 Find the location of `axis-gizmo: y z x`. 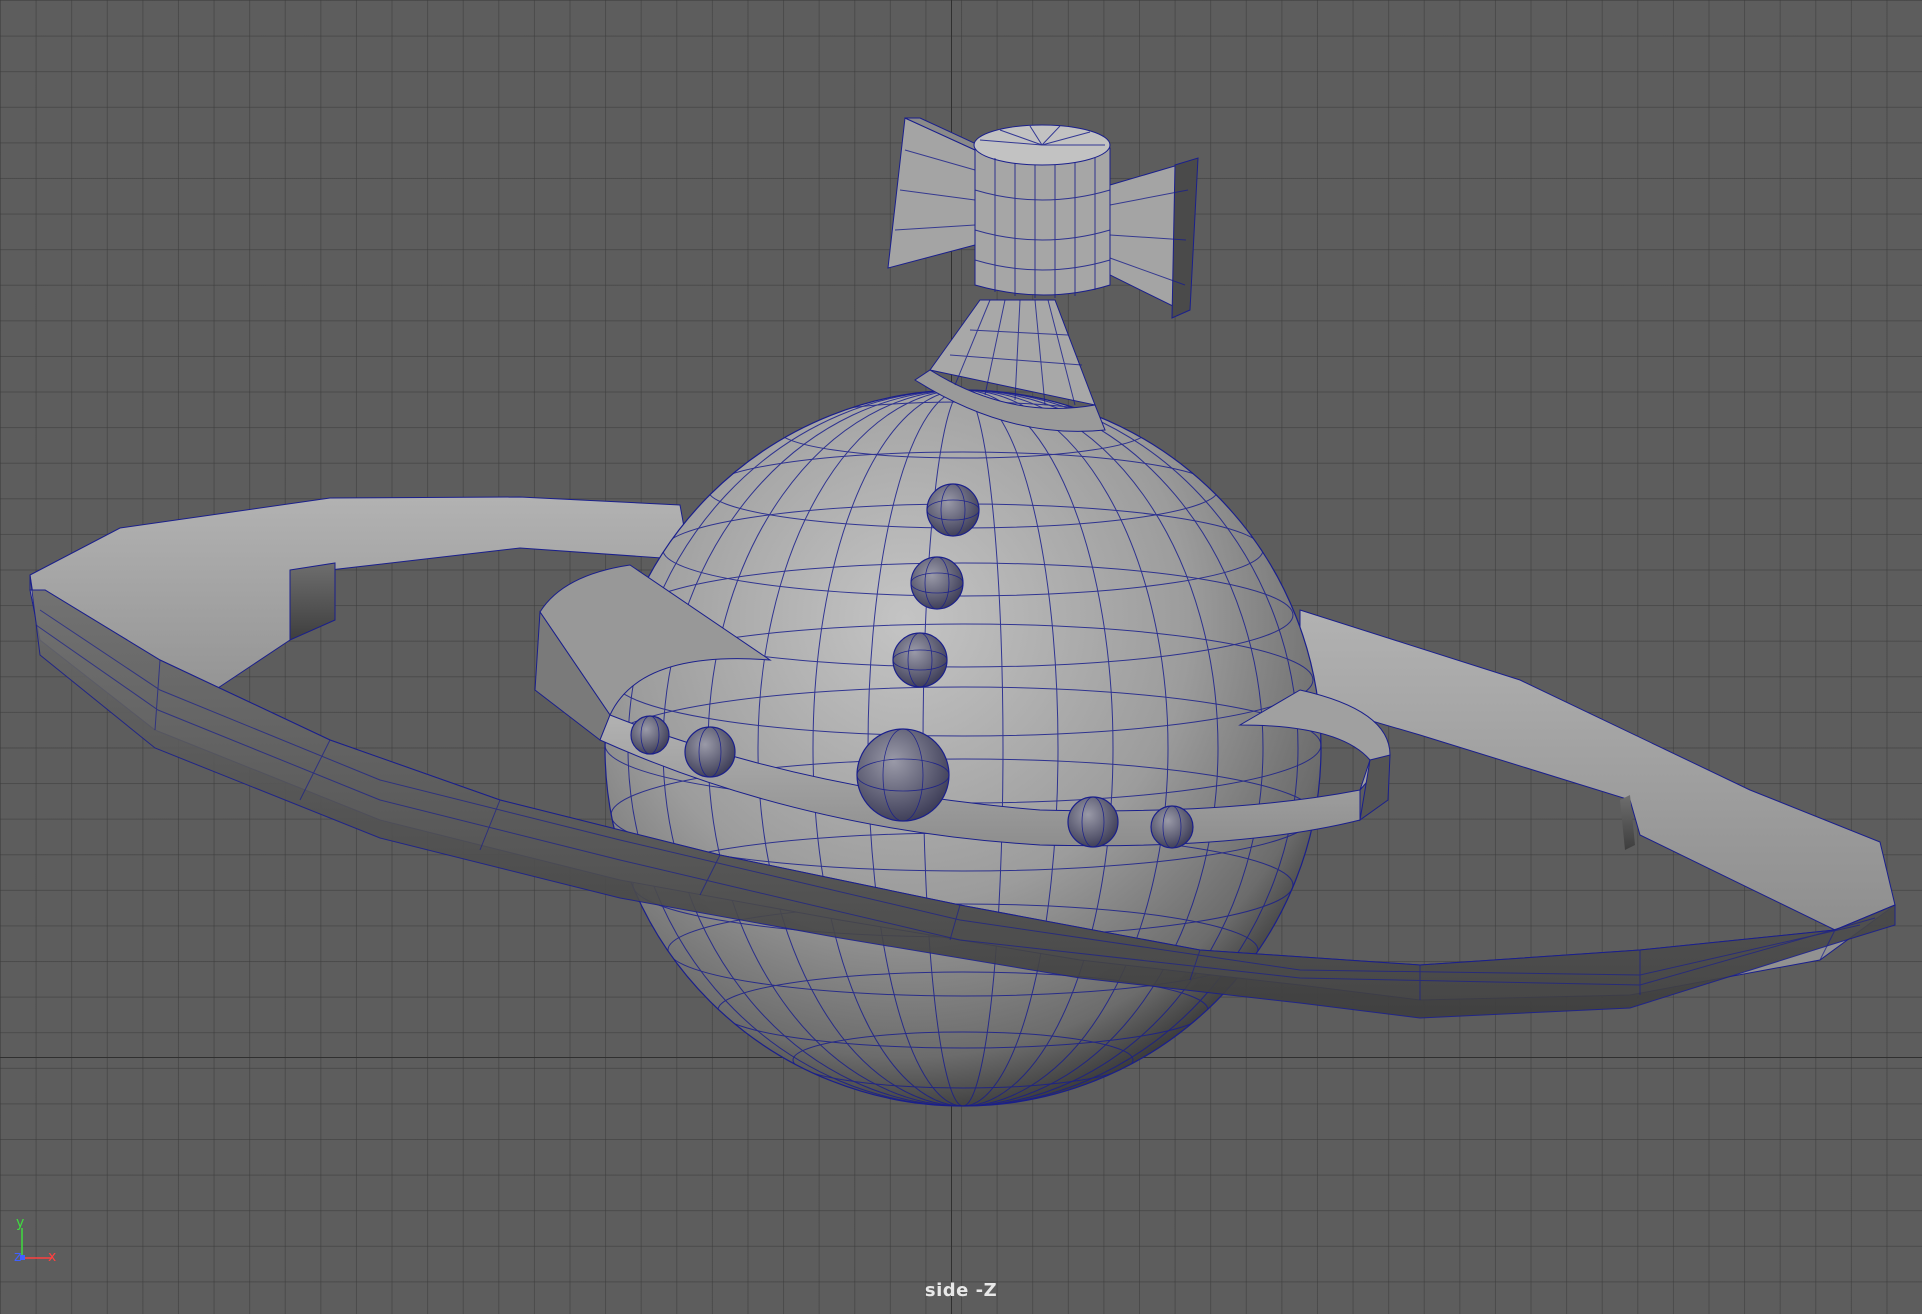

axis-gizmo: y z x is located at coordinates (37, 1240).